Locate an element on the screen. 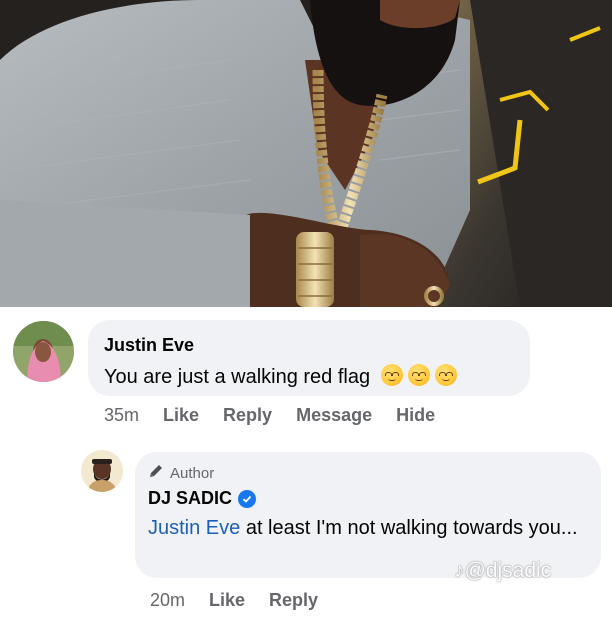 Image resolution: width=612 pixels, height=620 pixels. reply-author-name: DJ SADIC is located at coordinates (202, 498).